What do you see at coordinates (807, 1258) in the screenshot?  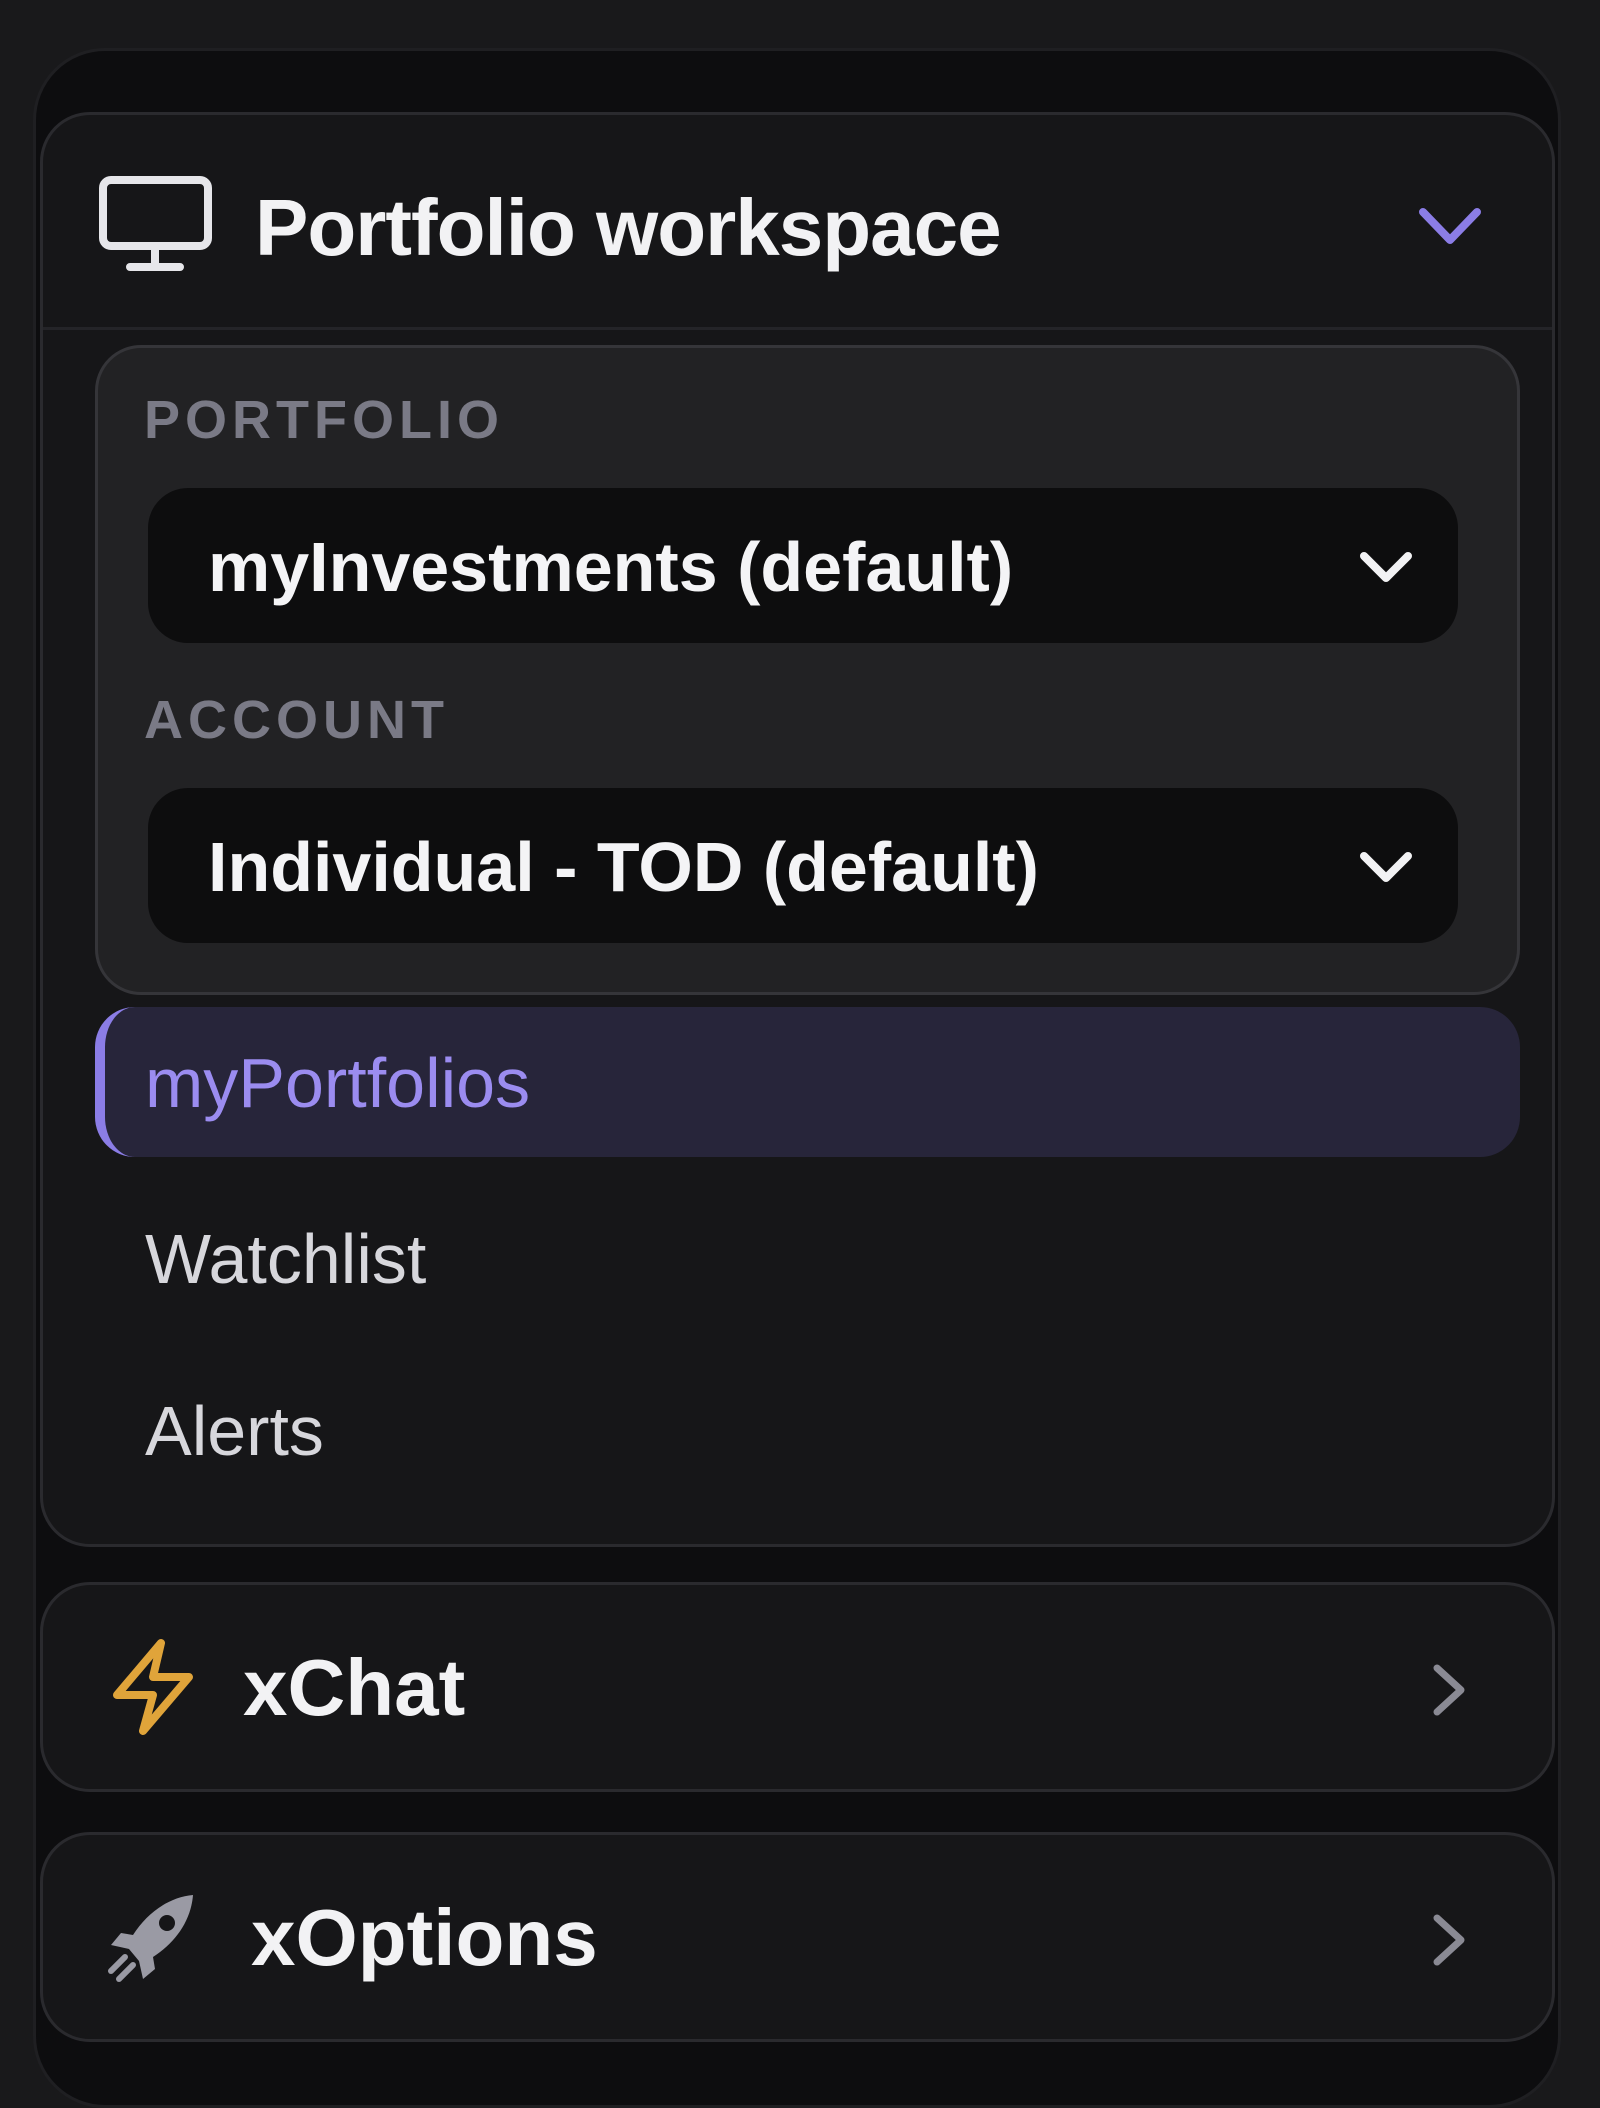 I see `nav-item-watchlist: Watchlist` at bounding box center [807, 1258].